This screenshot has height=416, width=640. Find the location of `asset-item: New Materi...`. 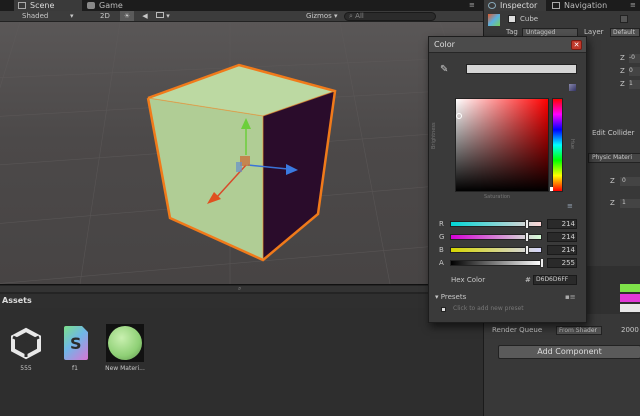

asset-item: New Materi... is located at coordinates (125, 348).